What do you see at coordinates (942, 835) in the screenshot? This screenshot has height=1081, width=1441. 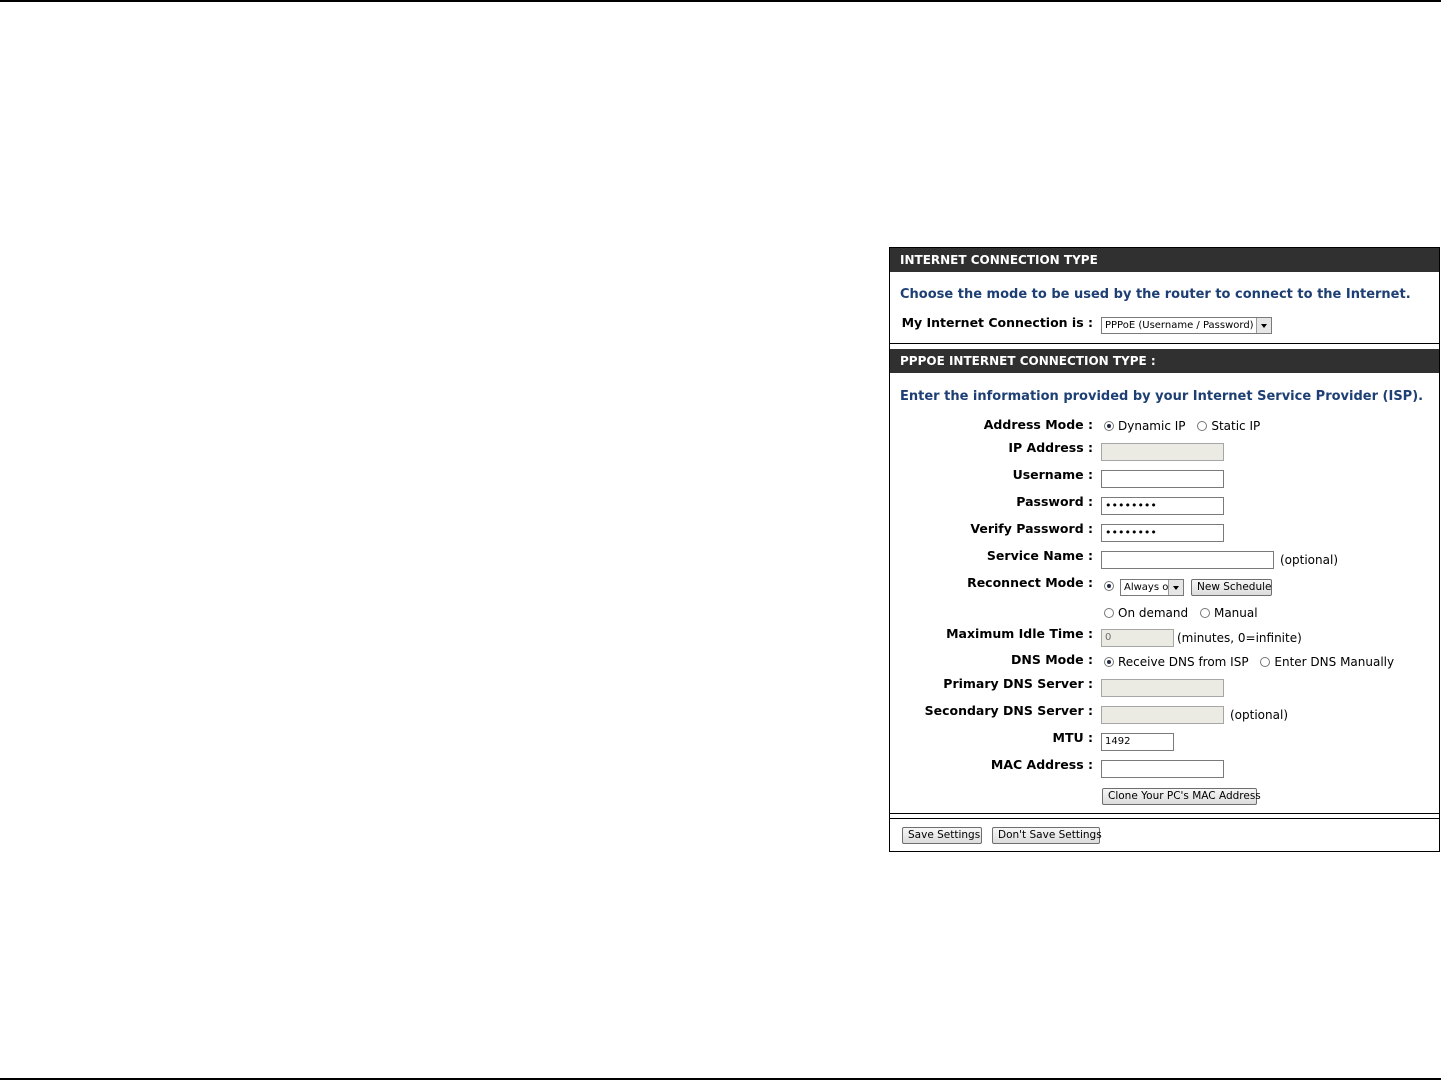 I see `save-settings-button: Save Settings` at bounding box center [942, 835].